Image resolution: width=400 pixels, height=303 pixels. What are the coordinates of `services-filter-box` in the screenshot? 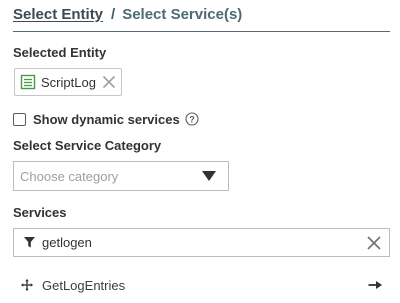 It's located at (201, 242).